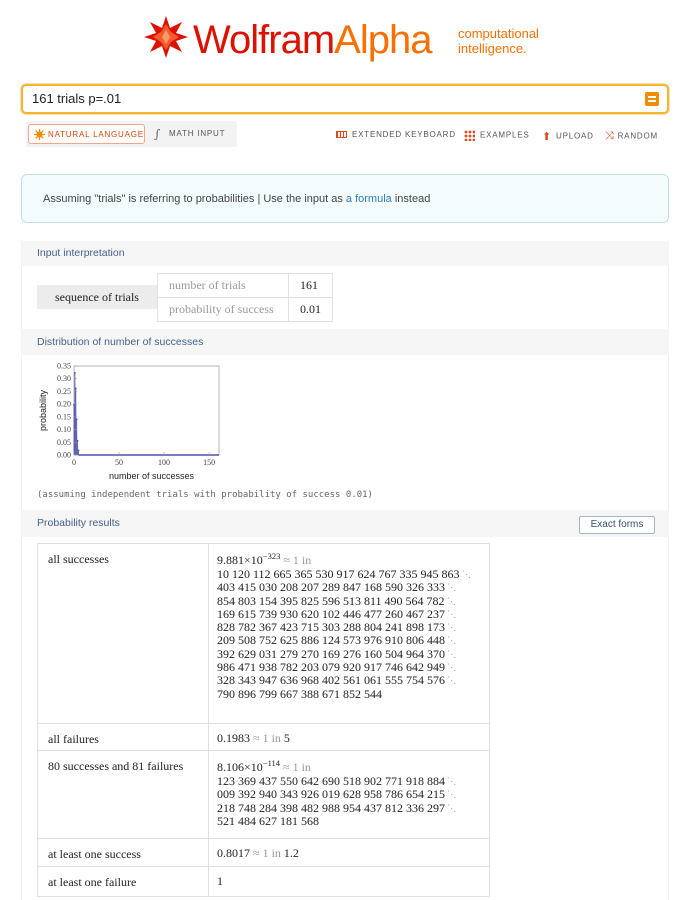  Describe the element at coordinates (547, 137) in the screenshot. I see `upload-icon: ⬆` at that location.